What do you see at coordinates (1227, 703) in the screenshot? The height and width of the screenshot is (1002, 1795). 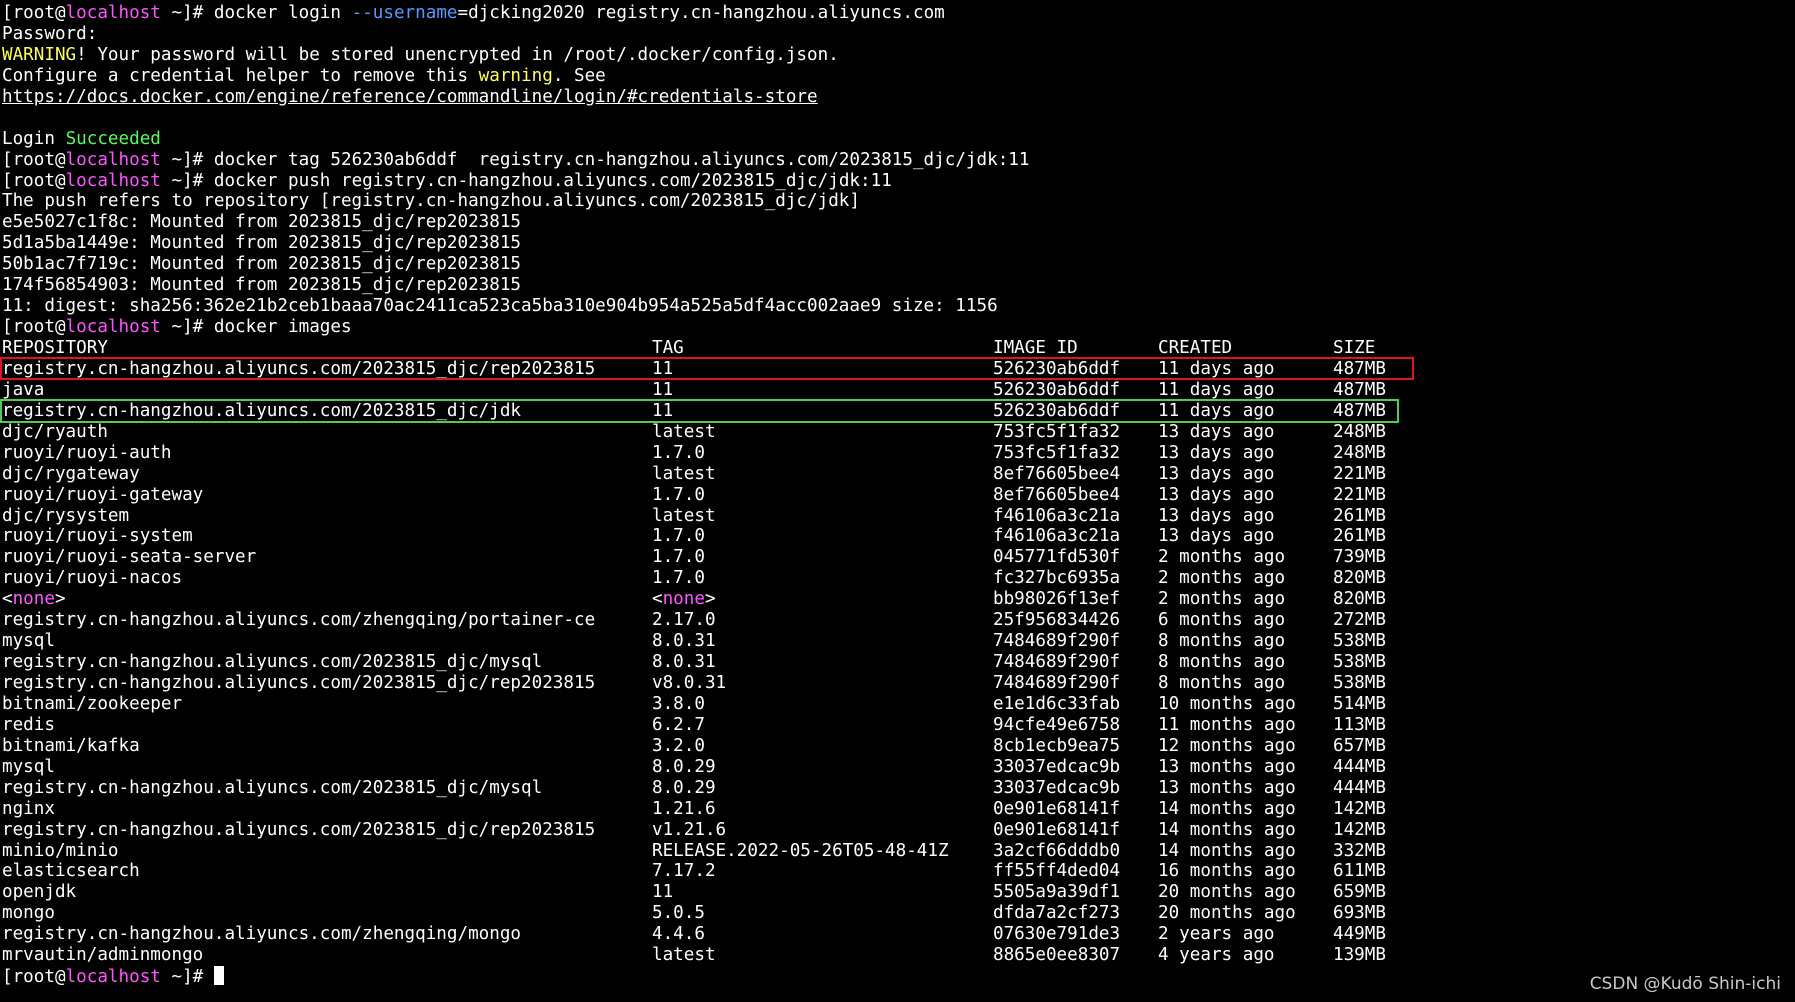 I see `cell-created: 10 months ago` at bounding box center [1227, 703].